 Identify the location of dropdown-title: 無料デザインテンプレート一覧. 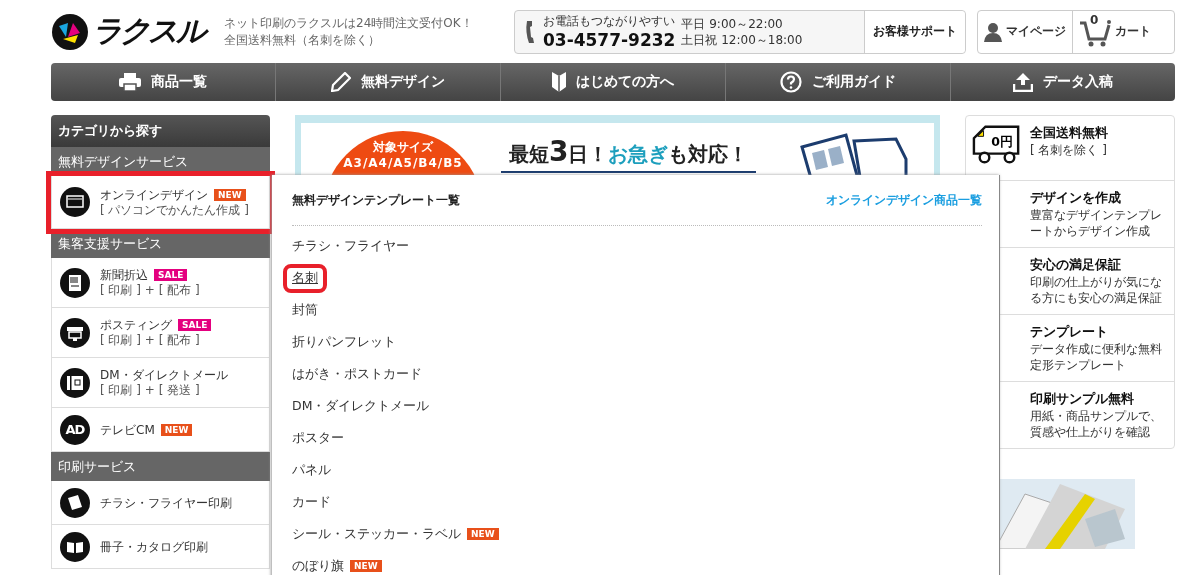
(376, 200).